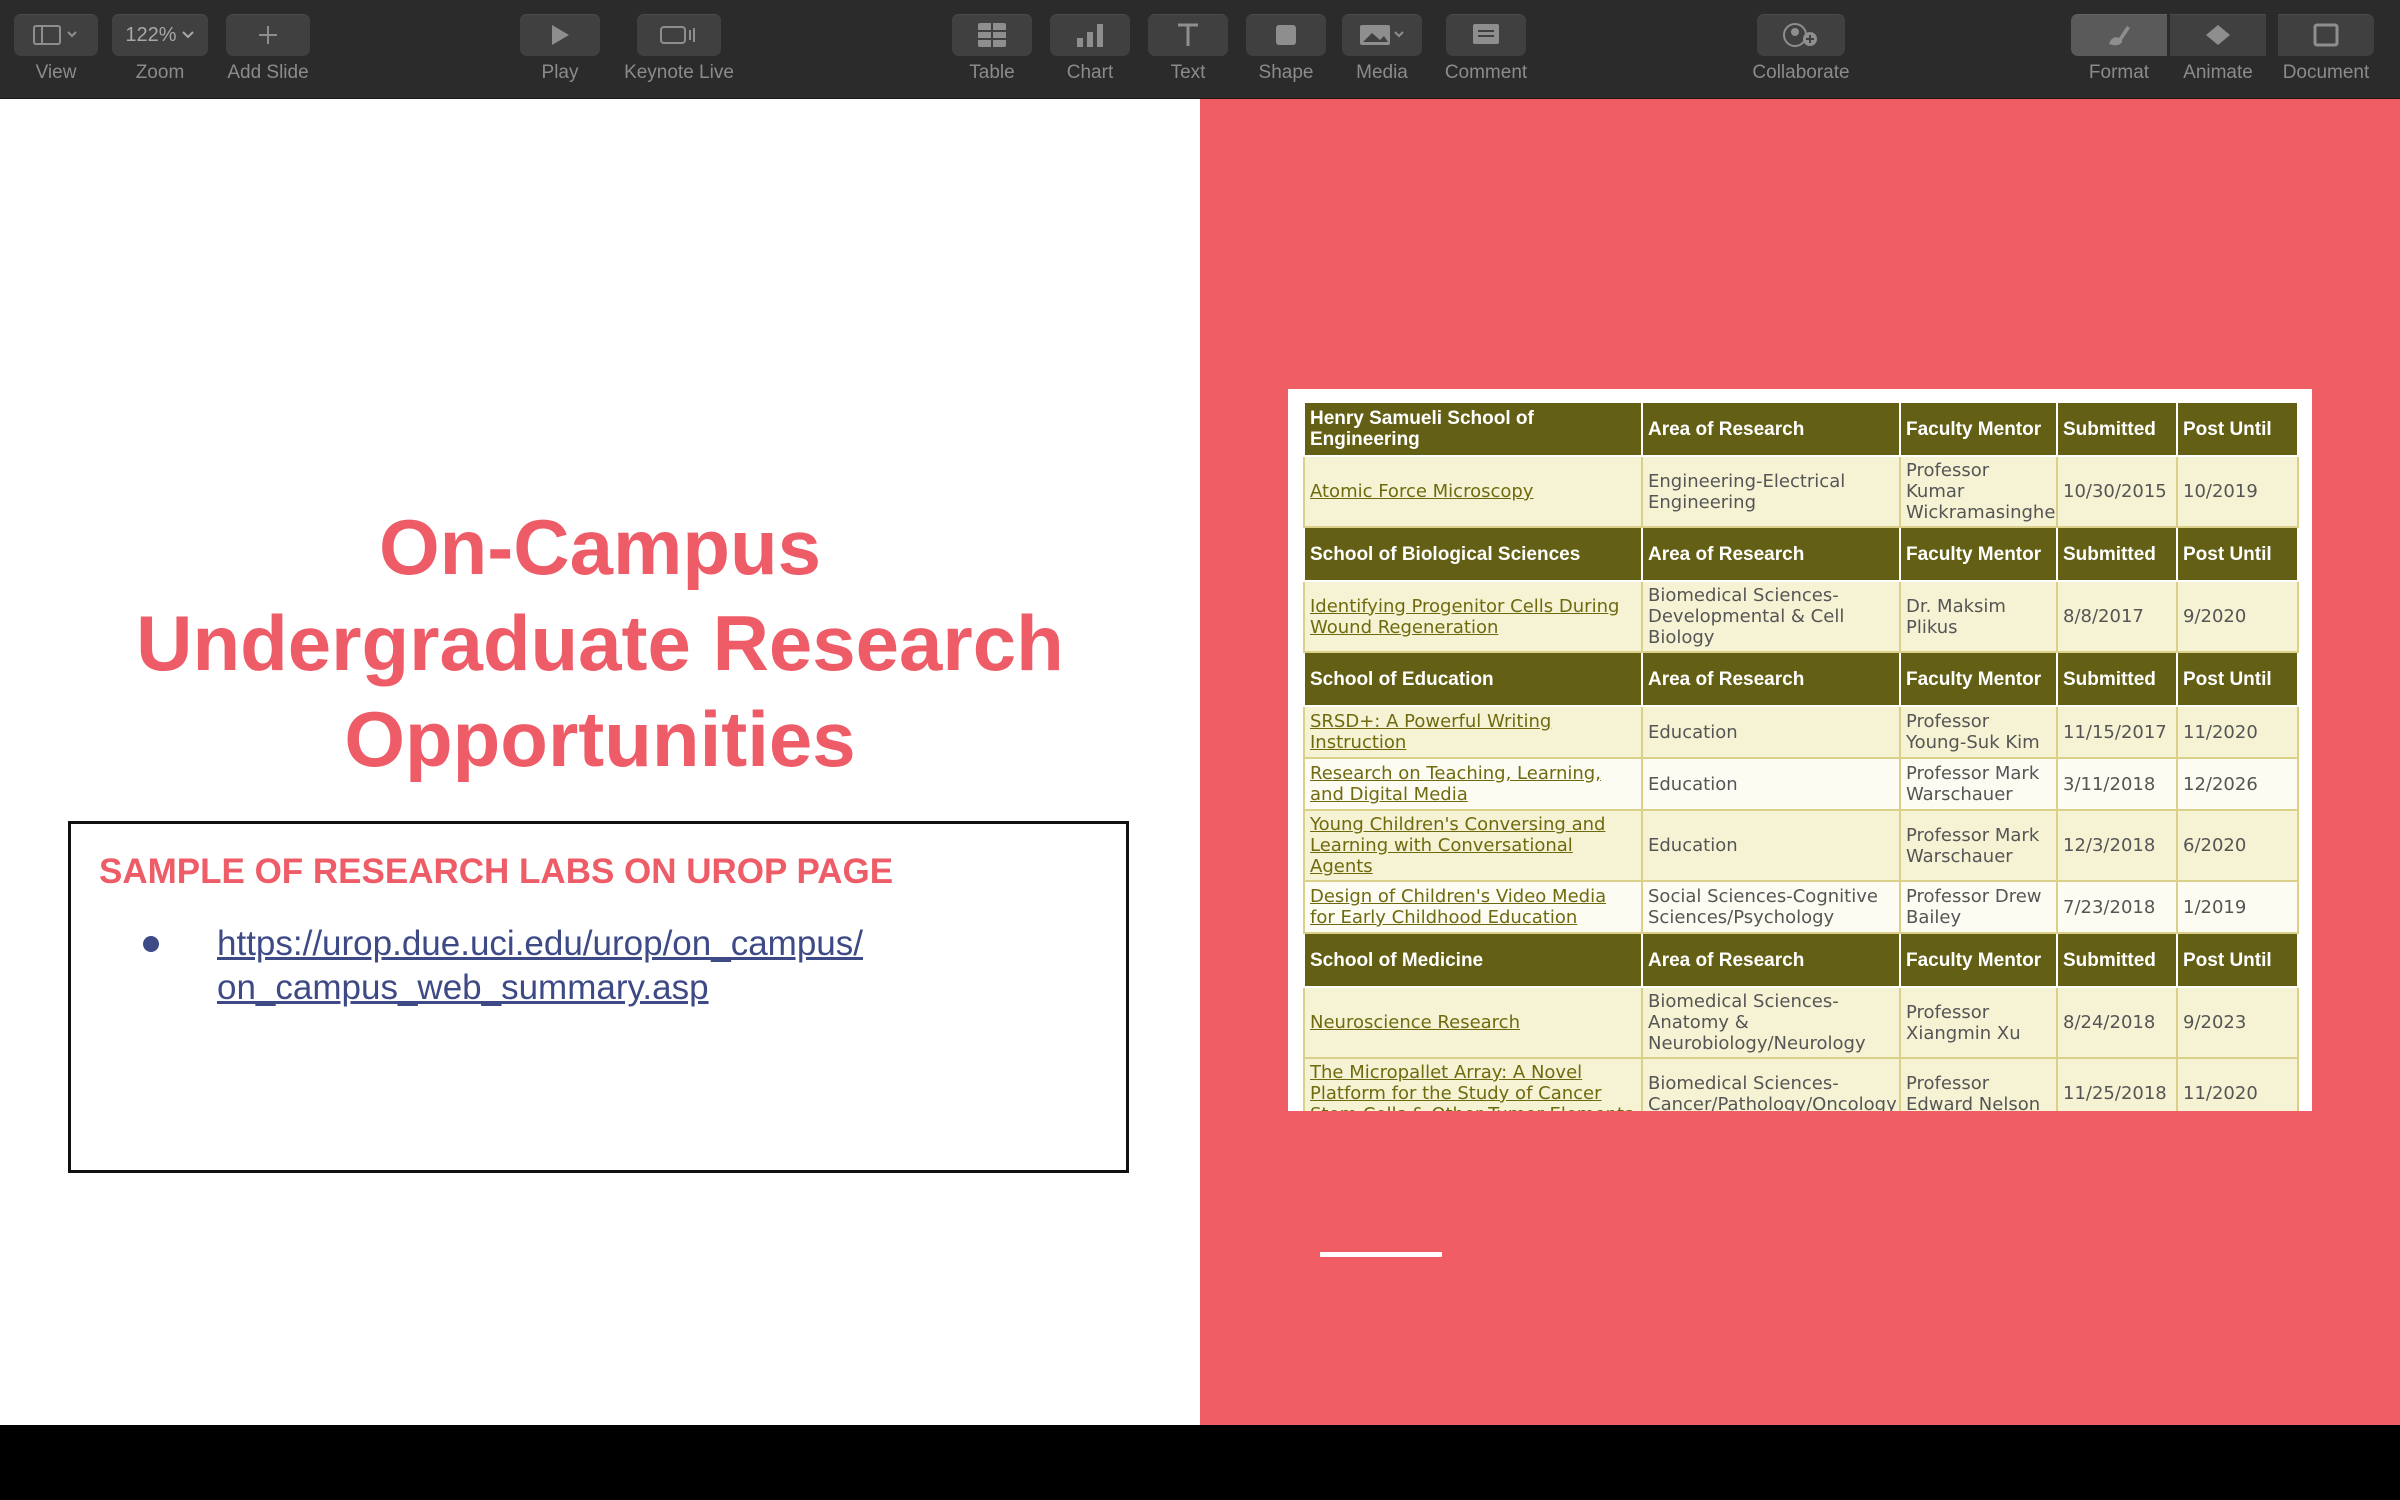  I want to click on bullet-icon, so click(151, 944).